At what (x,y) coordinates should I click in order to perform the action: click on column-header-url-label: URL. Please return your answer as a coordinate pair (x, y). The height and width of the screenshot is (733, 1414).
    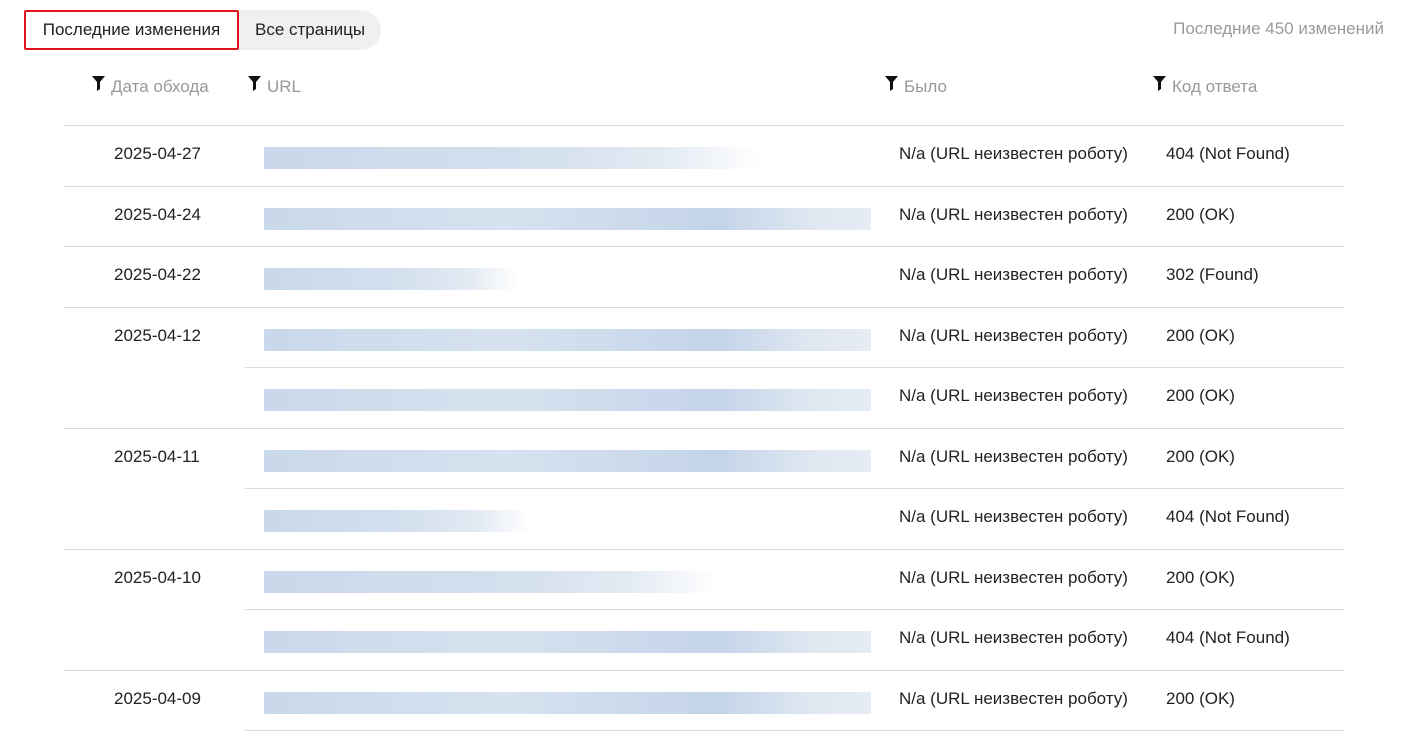
    Looking at the image, I should click on (284, 86).